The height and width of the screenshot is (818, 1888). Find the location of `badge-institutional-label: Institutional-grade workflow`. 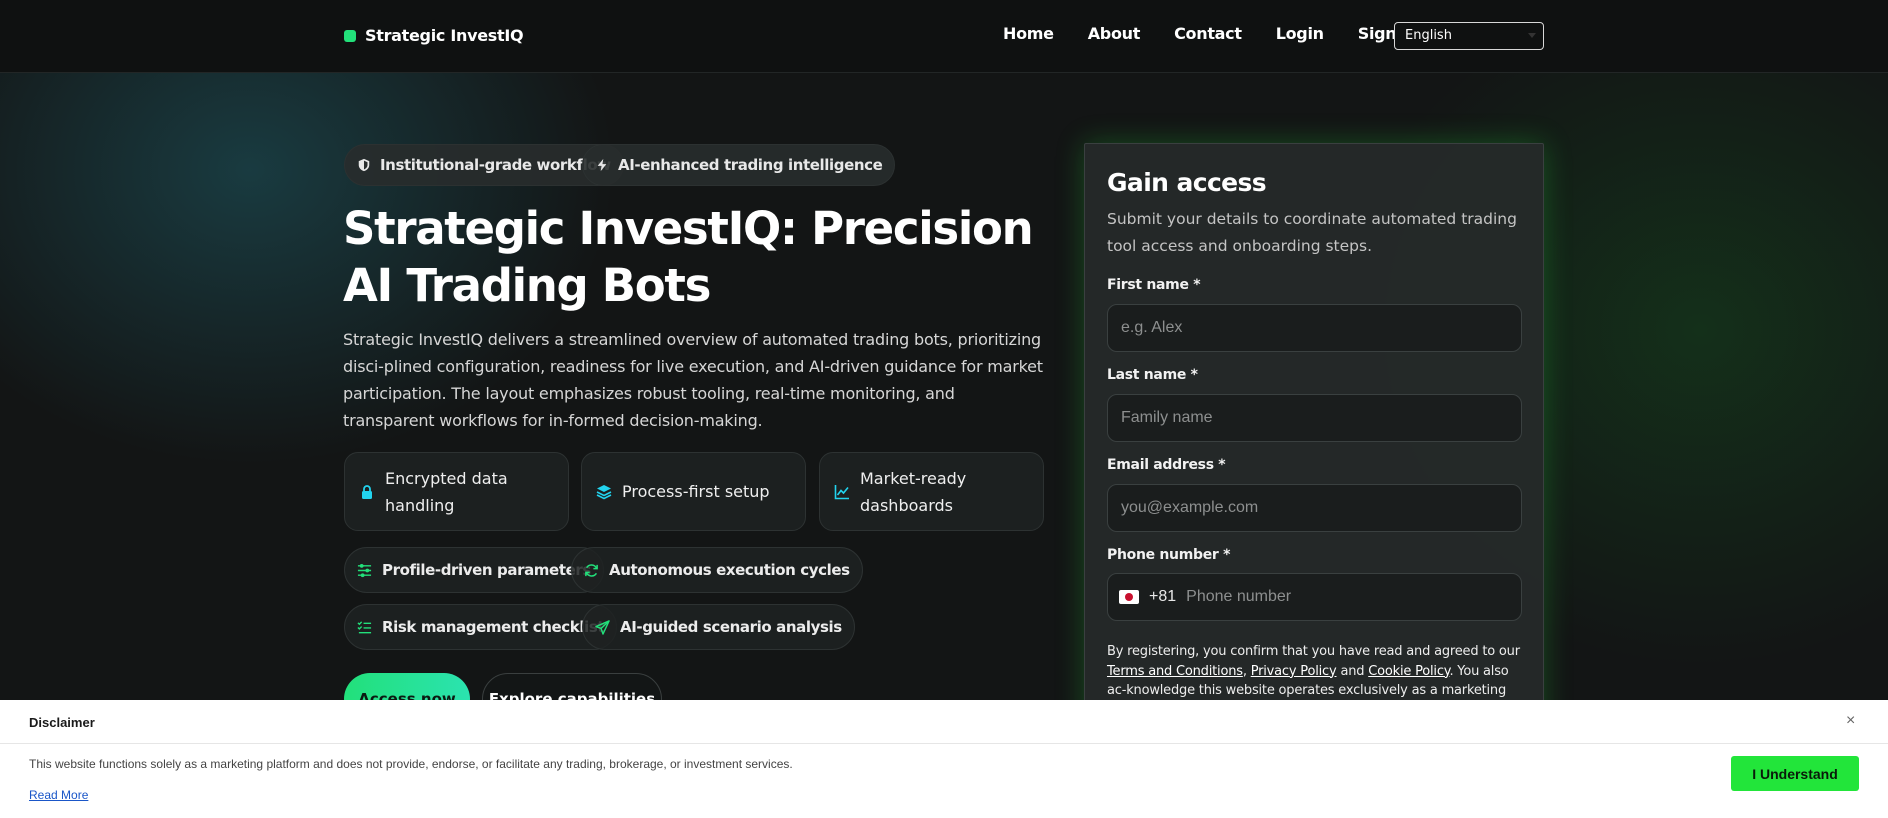

badge-institutional-label: Institutional-grade workflow is located at coordinates (495, 165).